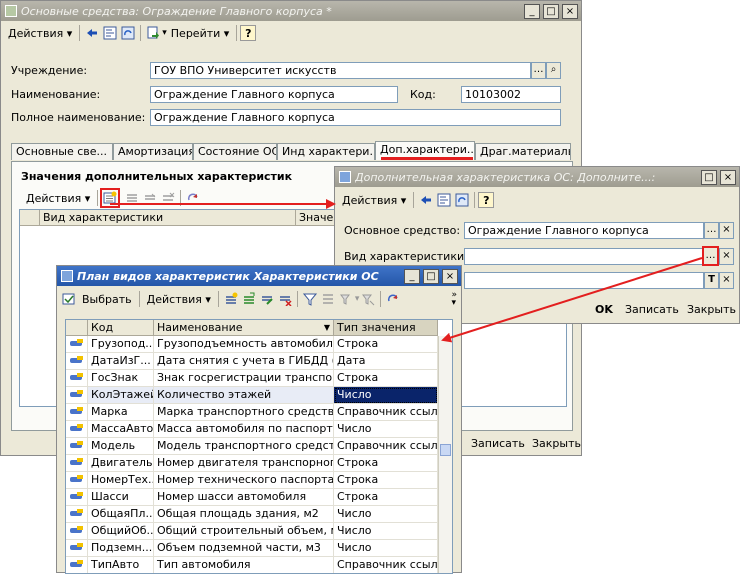 The width and height of the screenshot is (740, 574). I want to click on code-field: 10103002, so click(511, 94).